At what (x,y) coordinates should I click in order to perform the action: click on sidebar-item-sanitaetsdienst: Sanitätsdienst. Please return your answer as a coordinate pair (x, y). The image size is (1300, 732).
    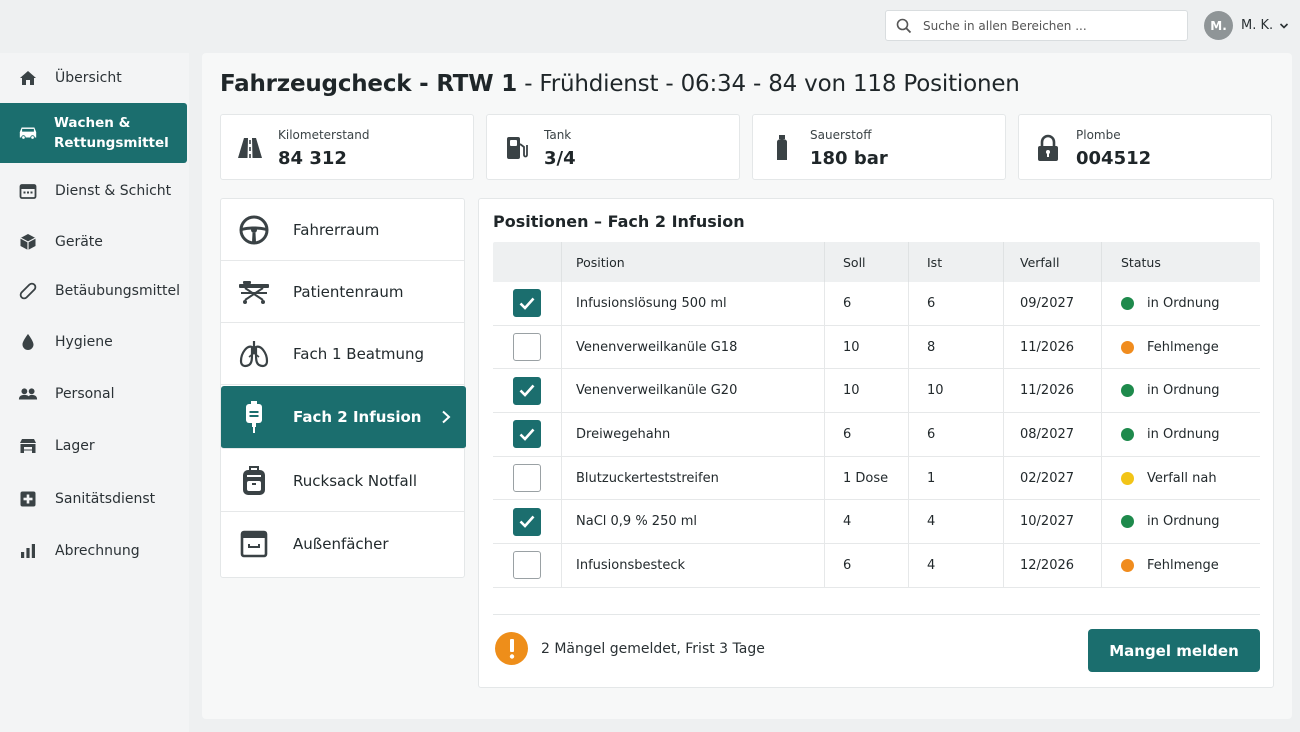
    Looking at the image, I should click on (93, 499).